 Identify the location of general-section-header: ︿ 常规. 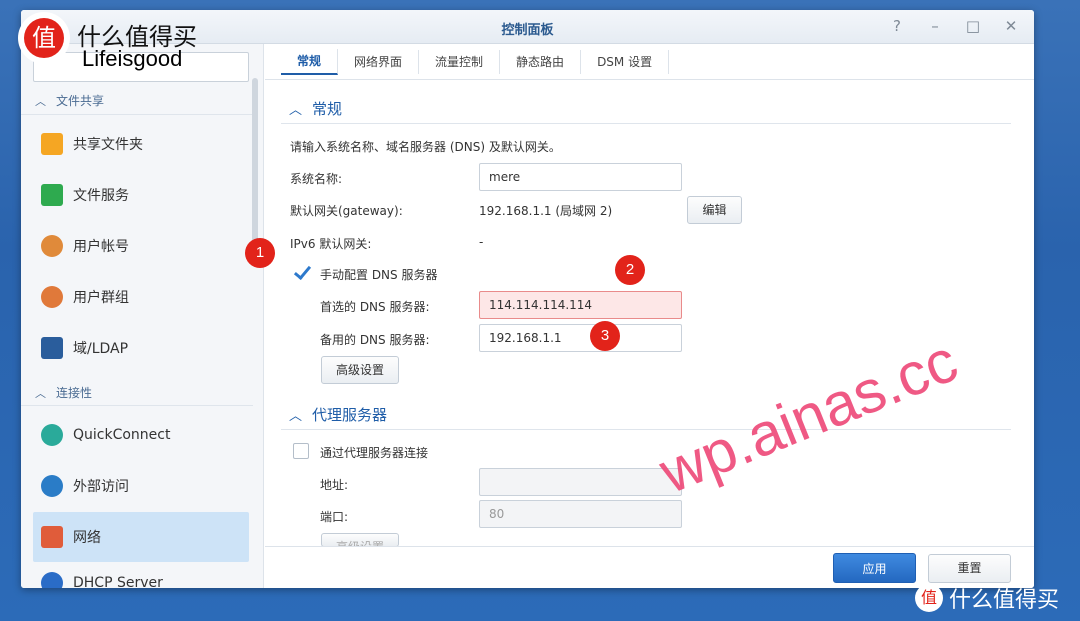
(315, 108).